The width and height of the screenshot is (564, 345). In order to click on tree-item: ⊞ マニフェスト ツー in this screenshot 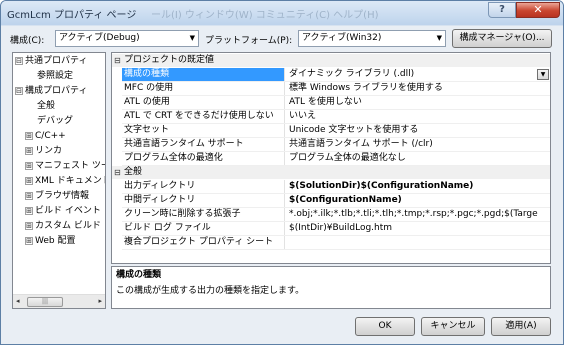, I will do `click(65, 166)`.